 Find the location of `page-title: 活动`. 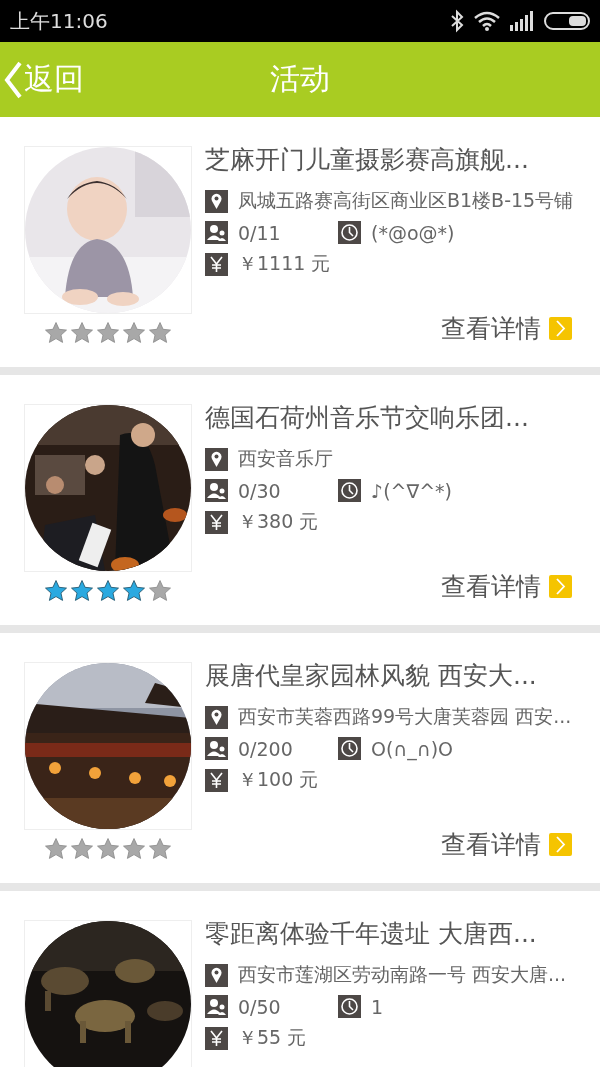

page-title: 活动 is located at coordinates (300, 78).